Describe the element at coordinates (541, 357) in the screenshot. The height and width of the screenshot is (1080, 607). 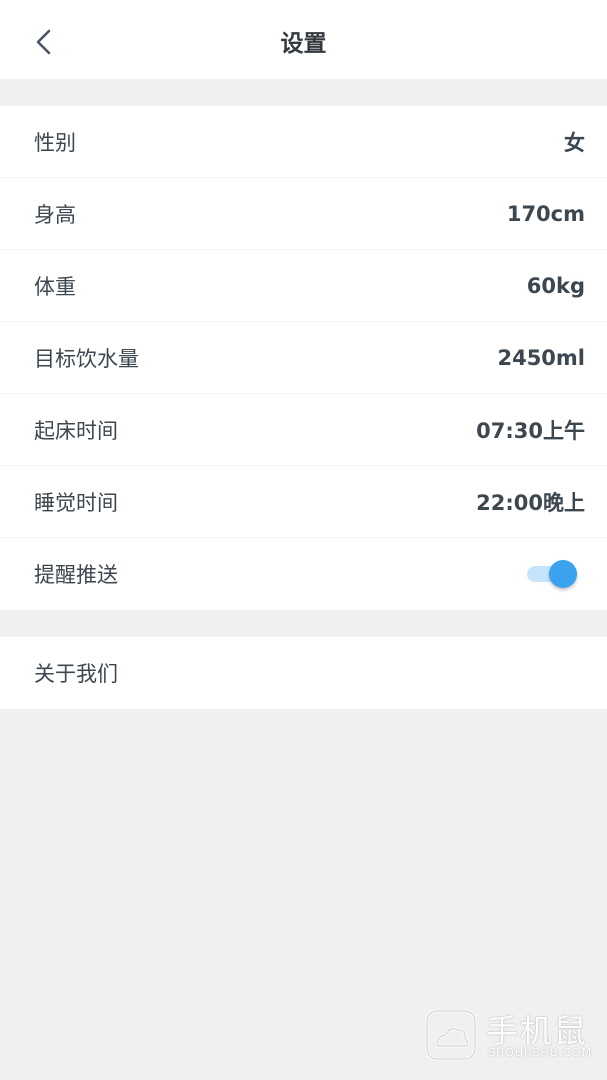
I see `setting-value-water-goal: 2450ml` at that location.